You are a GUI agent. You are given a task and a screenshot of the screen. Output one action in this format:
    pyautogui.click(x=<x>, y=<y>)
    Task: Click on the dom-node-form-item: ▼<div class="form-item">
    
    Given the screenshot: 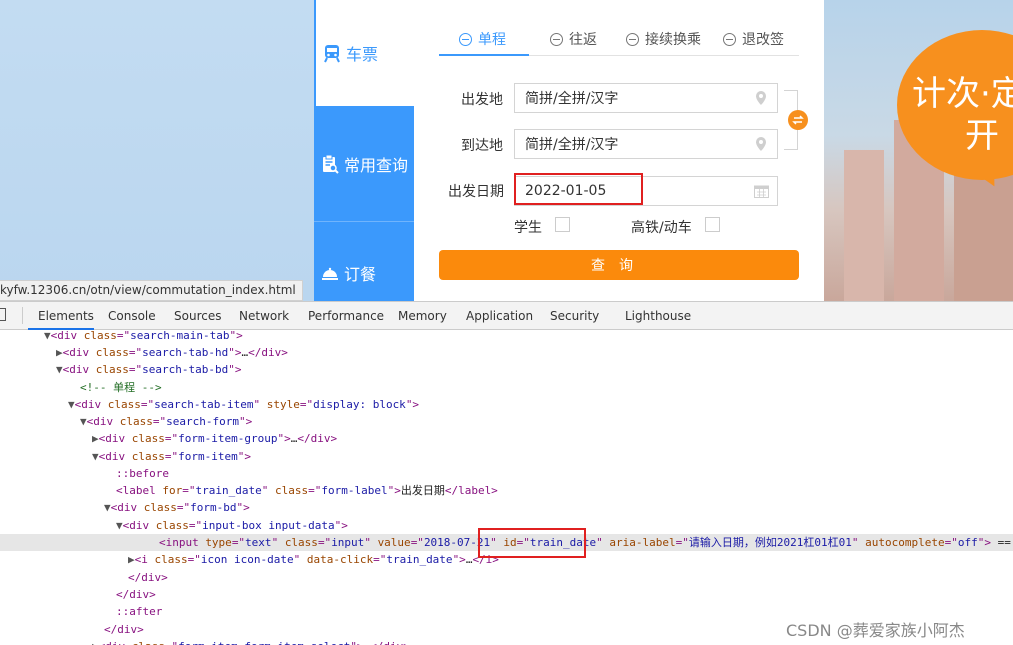 What is the action you would take?
    pyautogui.click(x=552, y=456)
    